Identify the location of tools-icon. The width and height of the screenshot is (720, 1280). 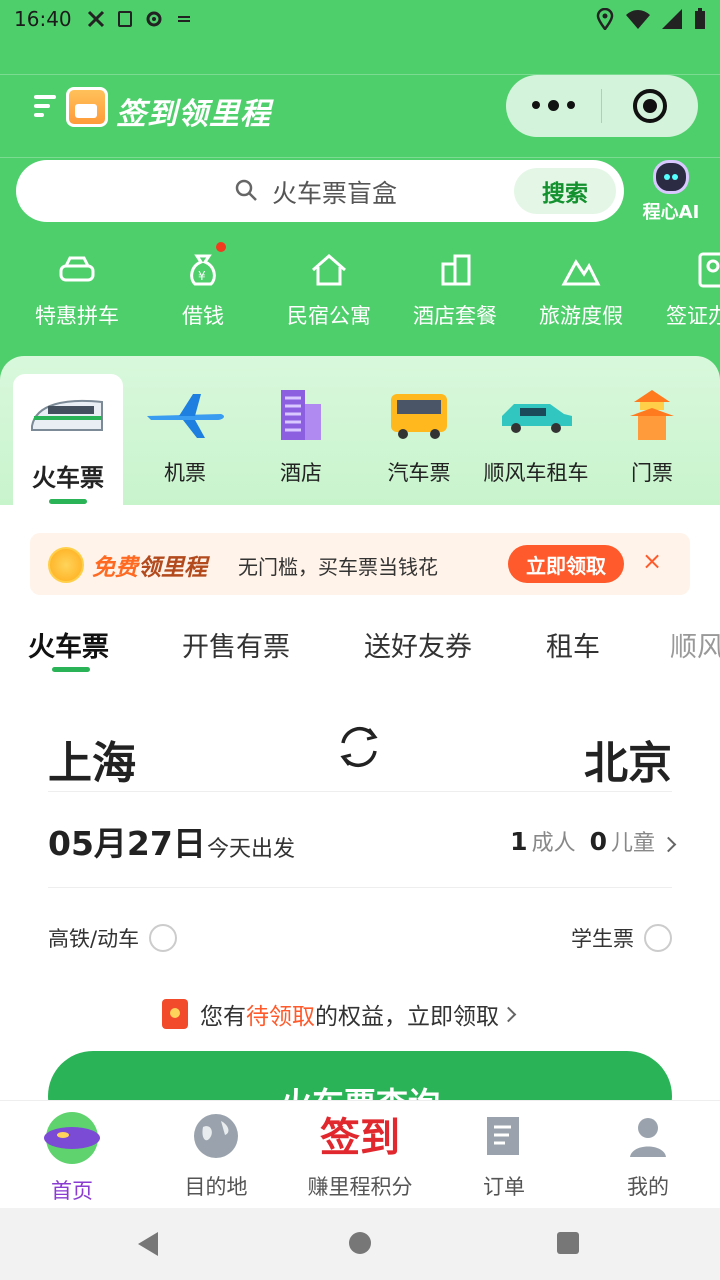
(95, 19).